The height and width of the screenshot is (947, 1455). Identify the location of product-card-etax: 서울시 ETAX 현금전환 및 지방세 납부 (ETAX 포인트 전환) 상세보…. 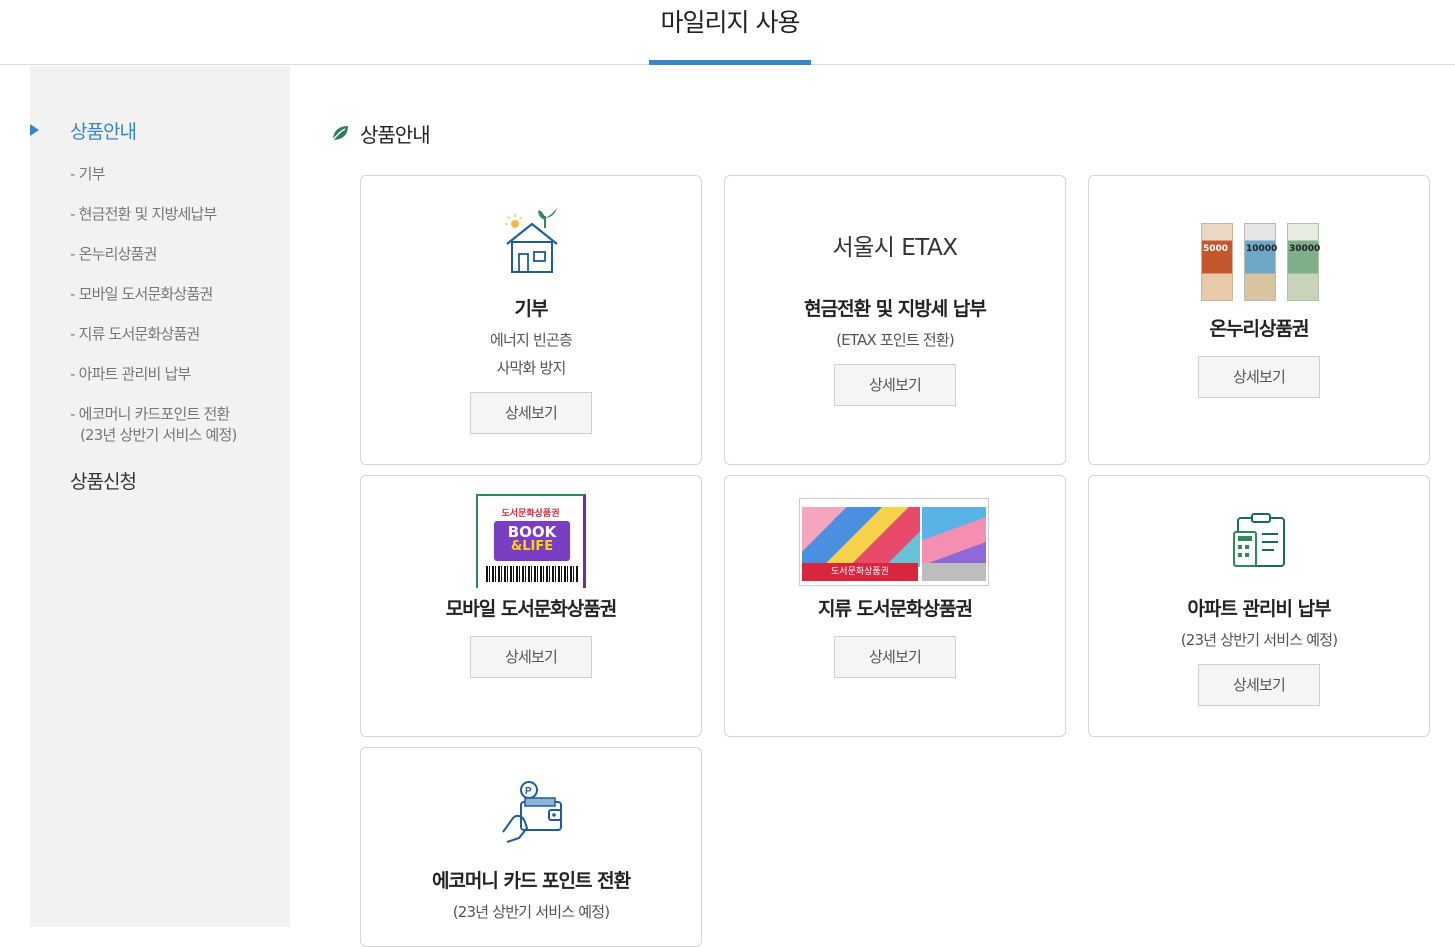
(895, 320).